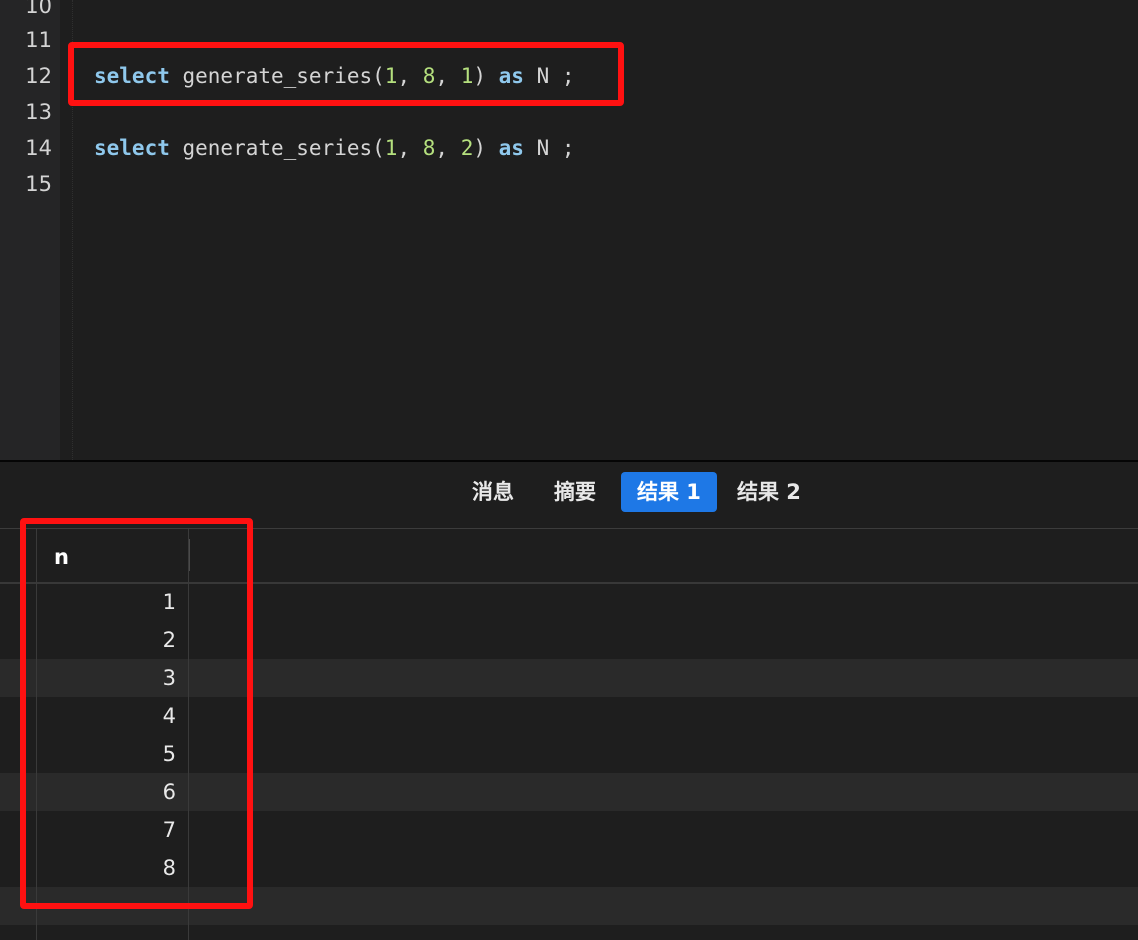  Describe the element at coordinates (493, 492) in the screenshot. I see `tab-messages: 消息` at that location.